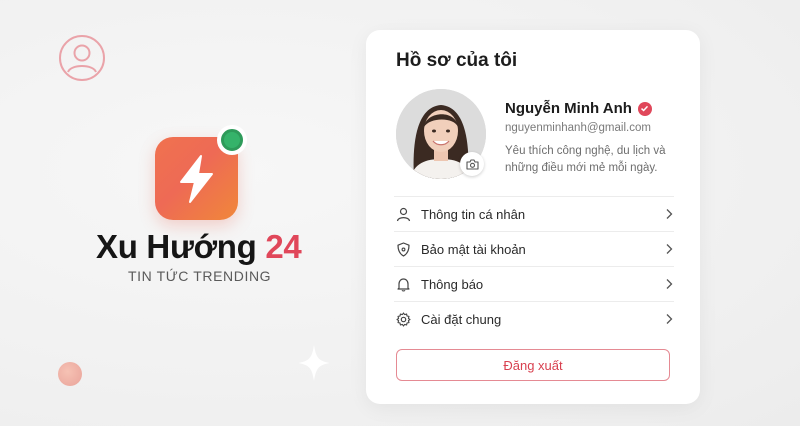  Describe the element at coordinates (461, 319) in the screenshot. I see `menu-item-label: Cài đặt chung` at that location.